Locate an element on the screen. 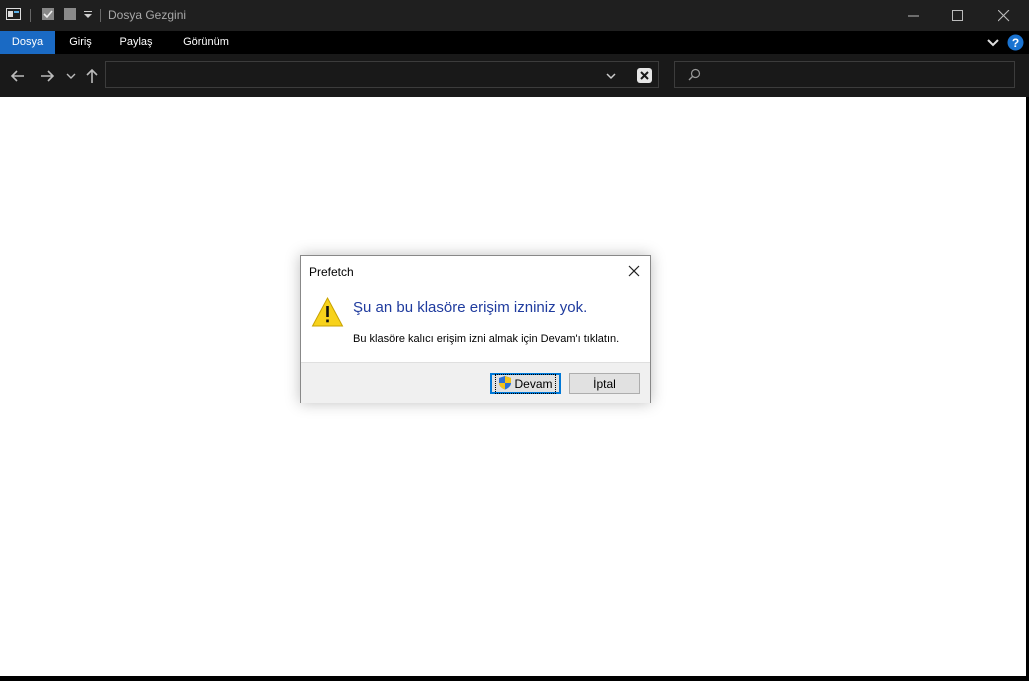 This screenshot has height=681, width=1029. close-button is located at coordinates (1004, 15).